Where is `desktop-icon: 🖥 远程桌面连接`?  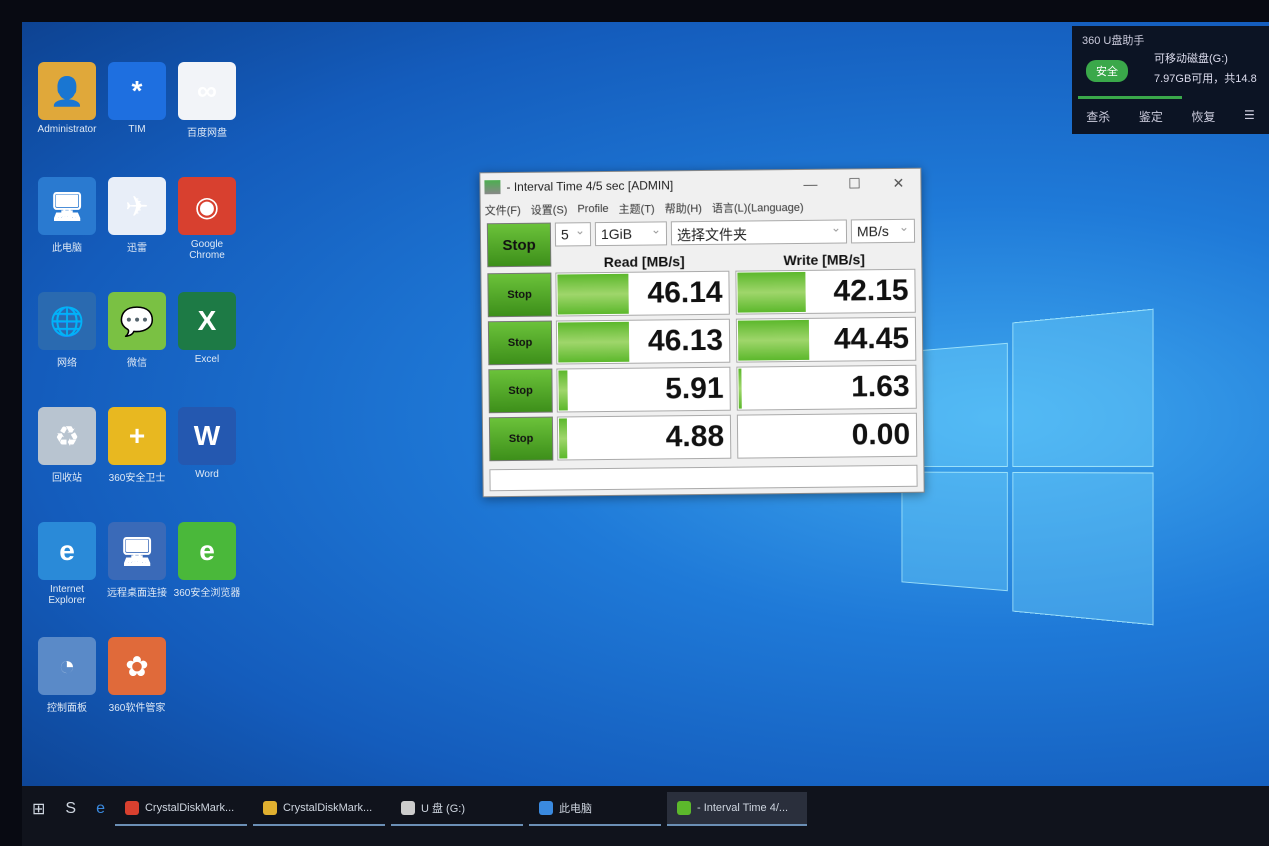 desktop-icon: 🖥 远程桌面连接 is located at coordinates (137, 560).